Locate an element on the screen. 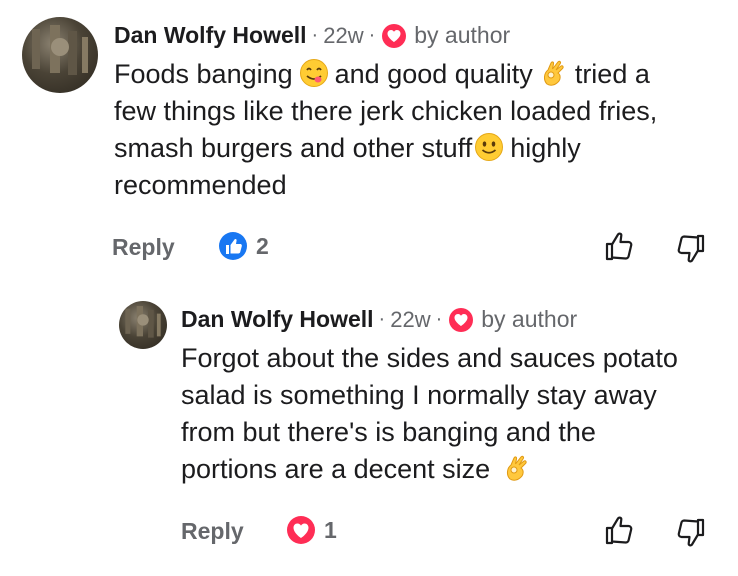 Image resolution: width=738 pixels, height=576 pixels. reaction-summary: 1 is located at coordinates (311, 530).